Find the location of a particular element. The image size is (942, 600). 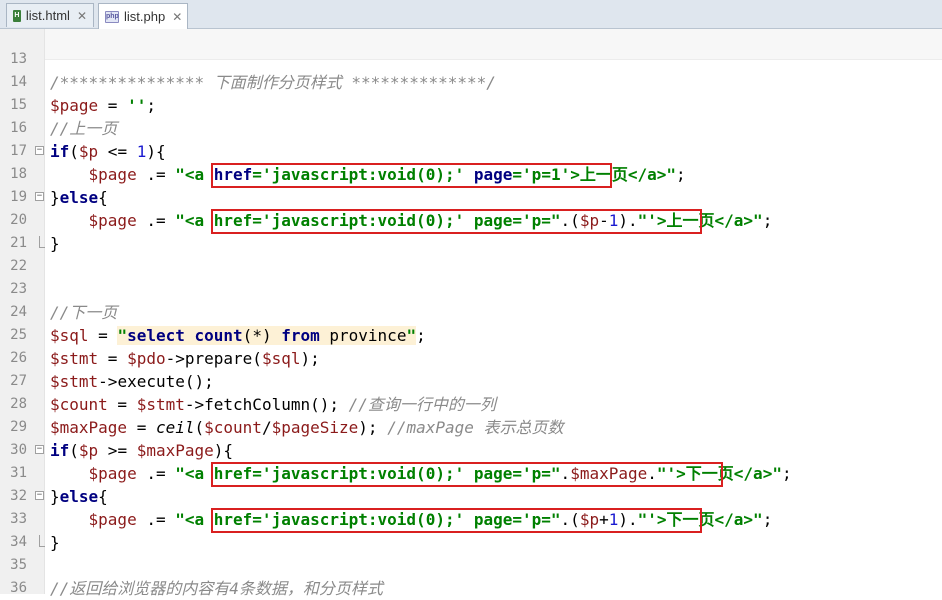

tab-label: list.html is located at coordinates (47, 15).